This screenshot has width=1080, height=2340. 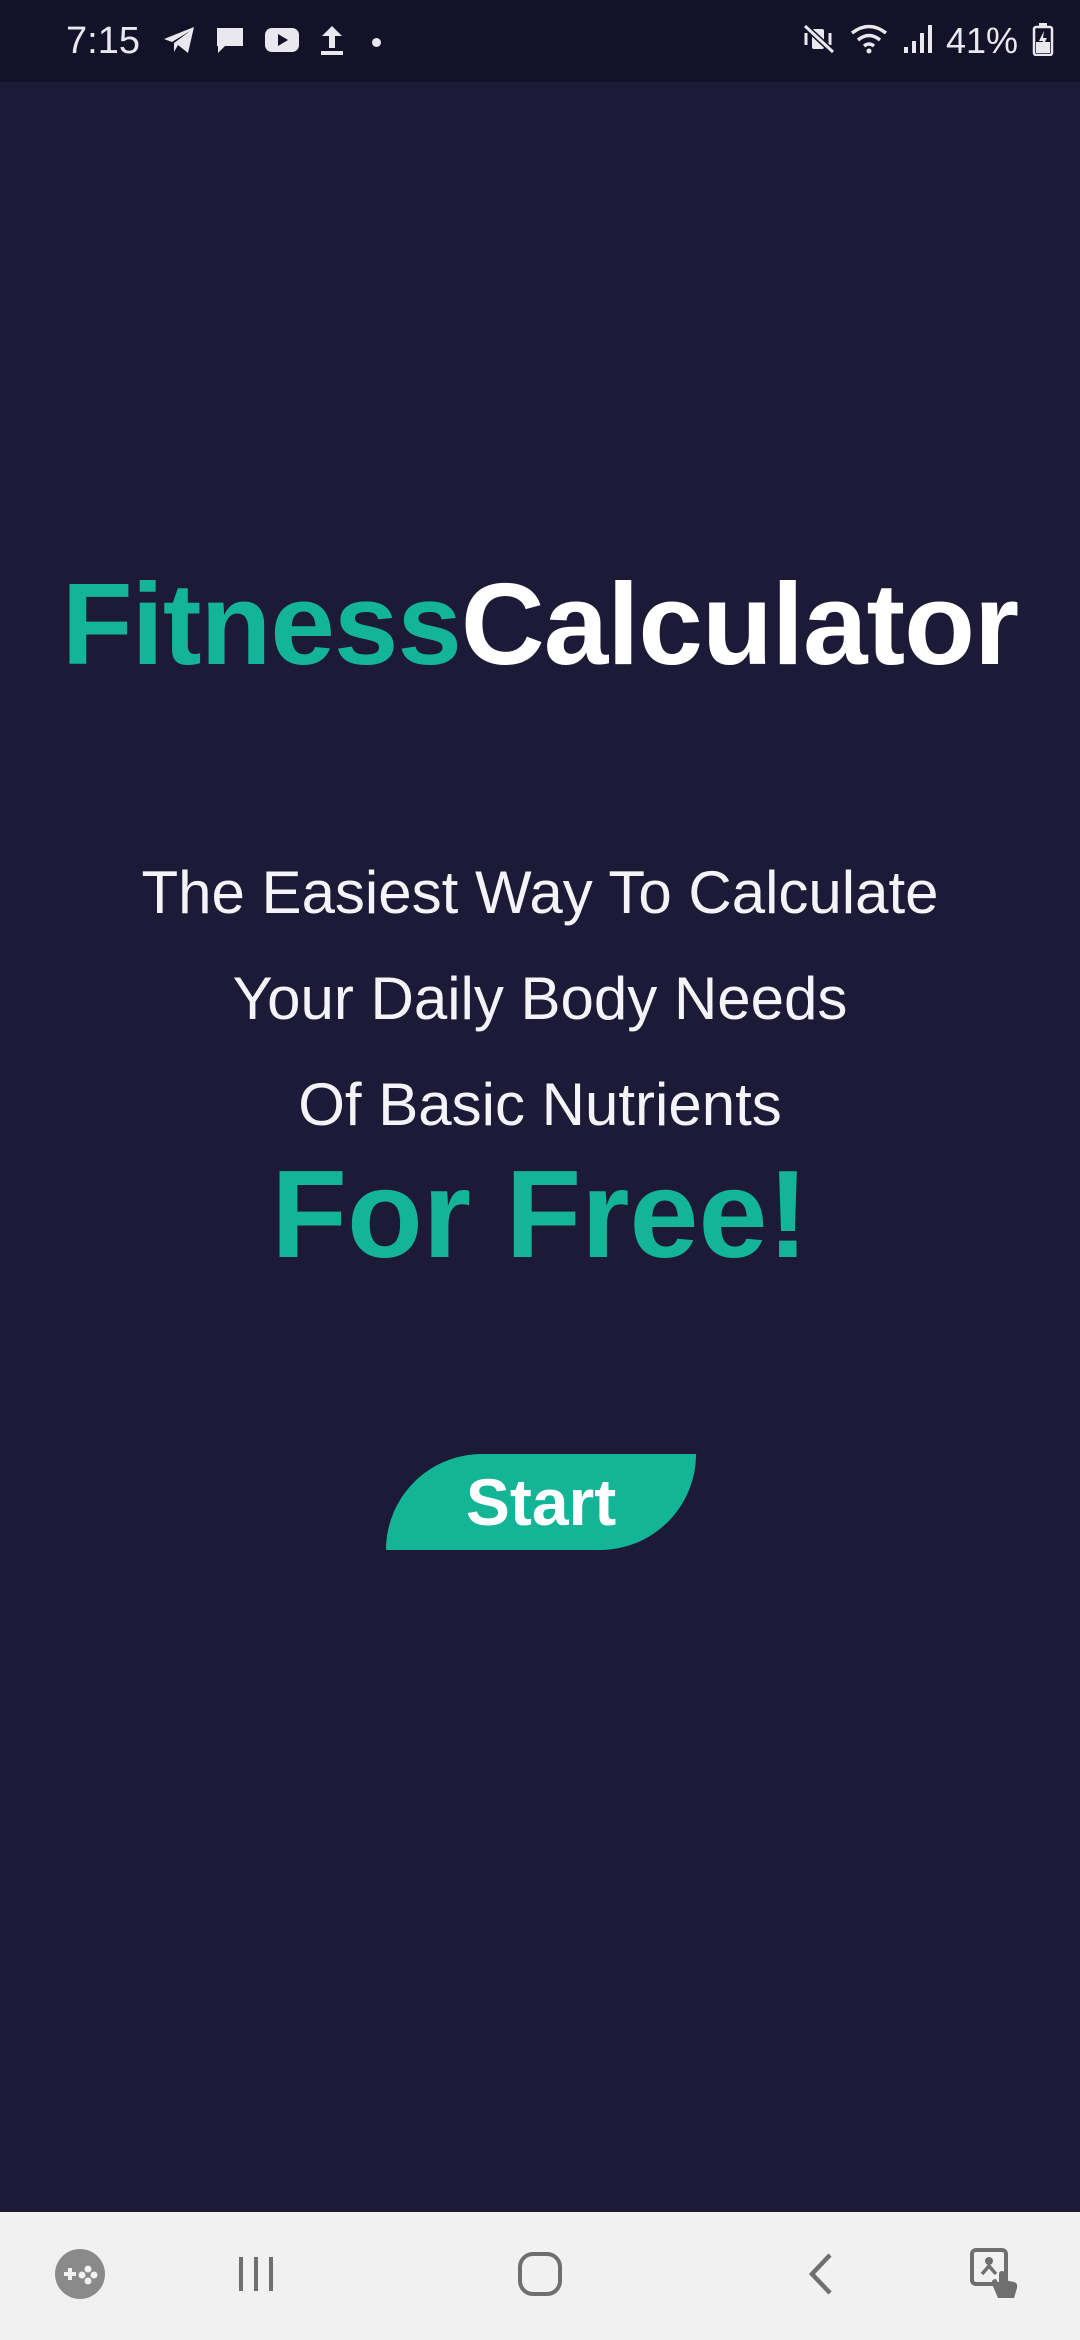 I want to click on recent-apps-icon, so click(x=256, y=2276).